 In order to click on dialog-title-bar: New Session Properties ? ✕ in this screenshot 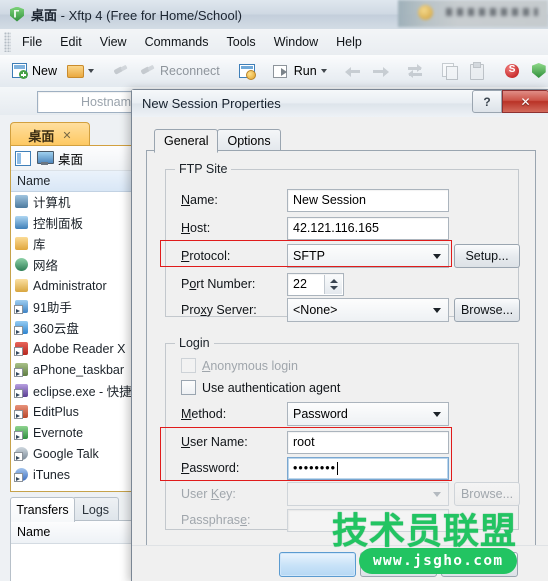, I will do `click(340, 104)`.